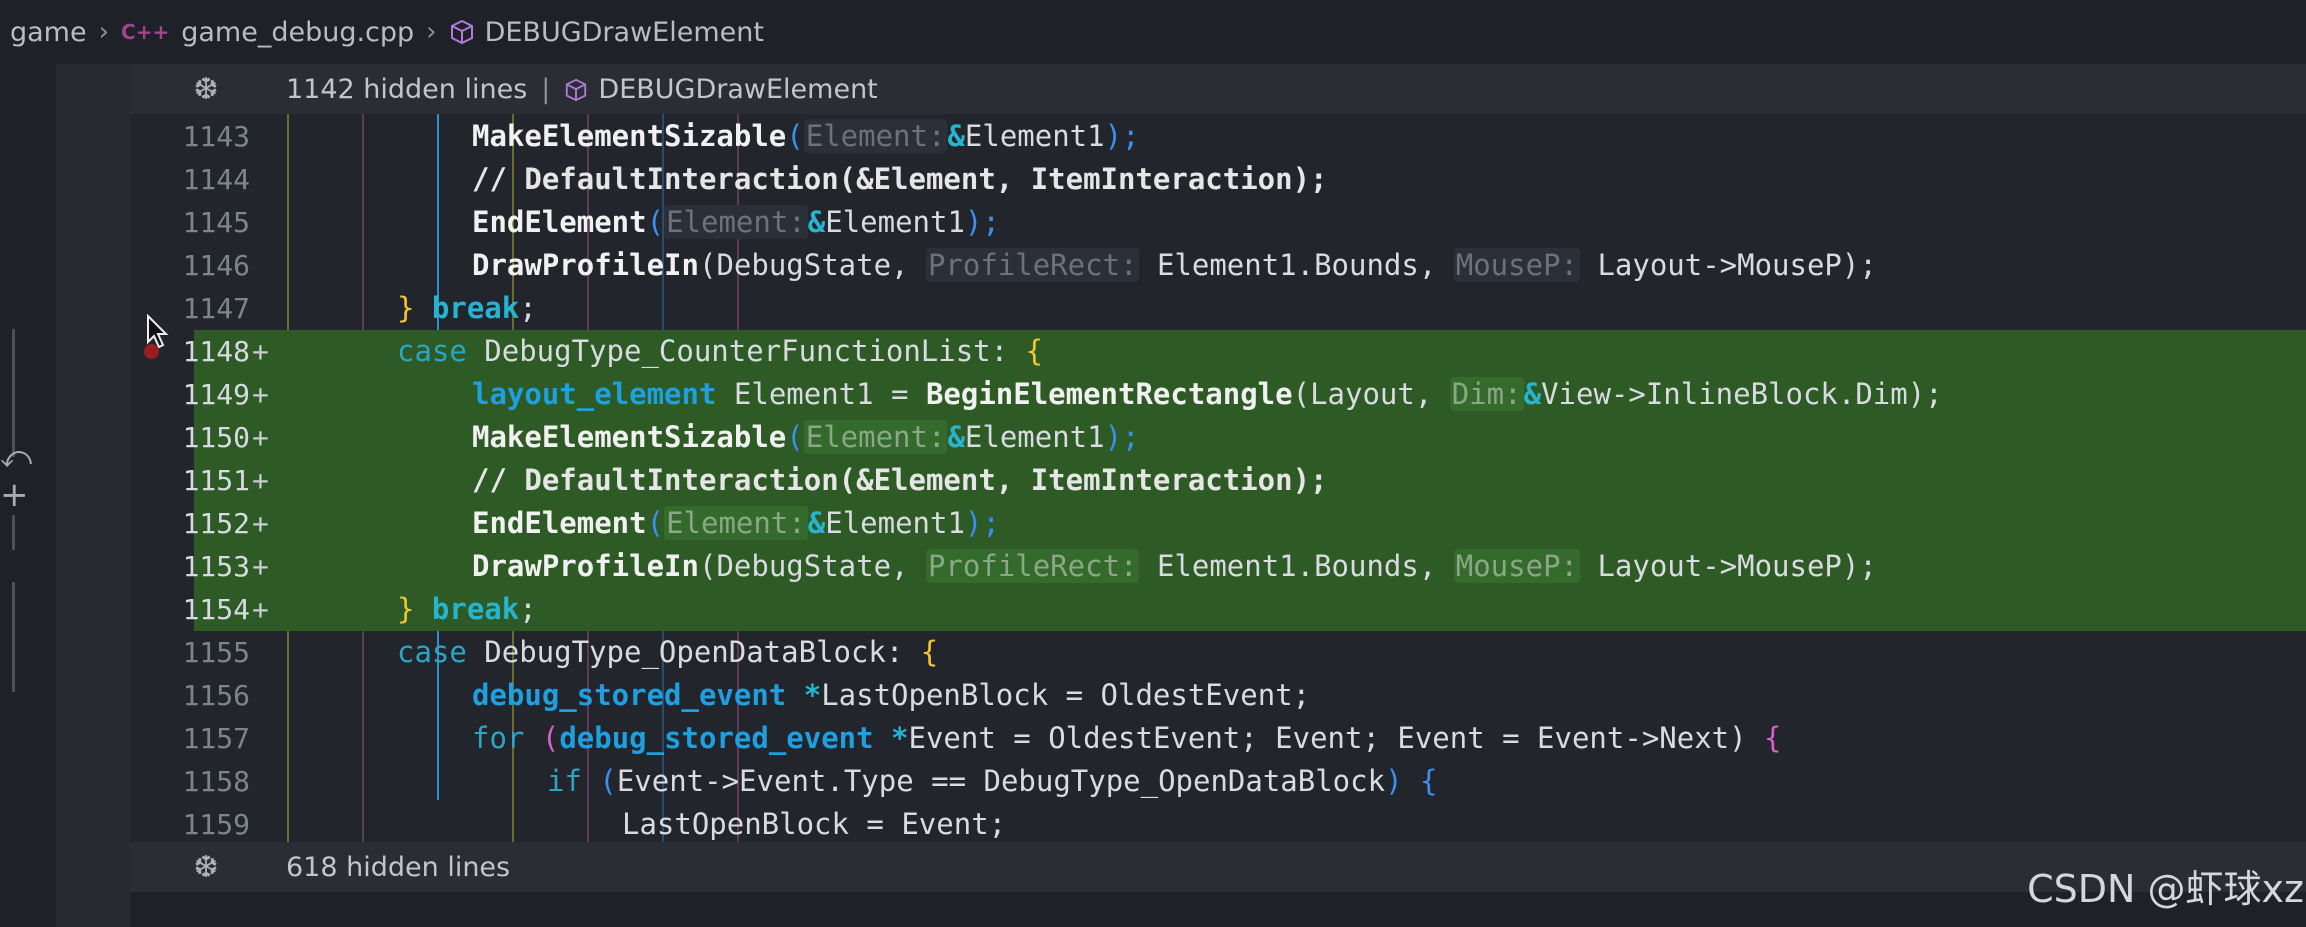 The image size is (2306, 927). I want to click on line-number: 1152, so click(190, 523).